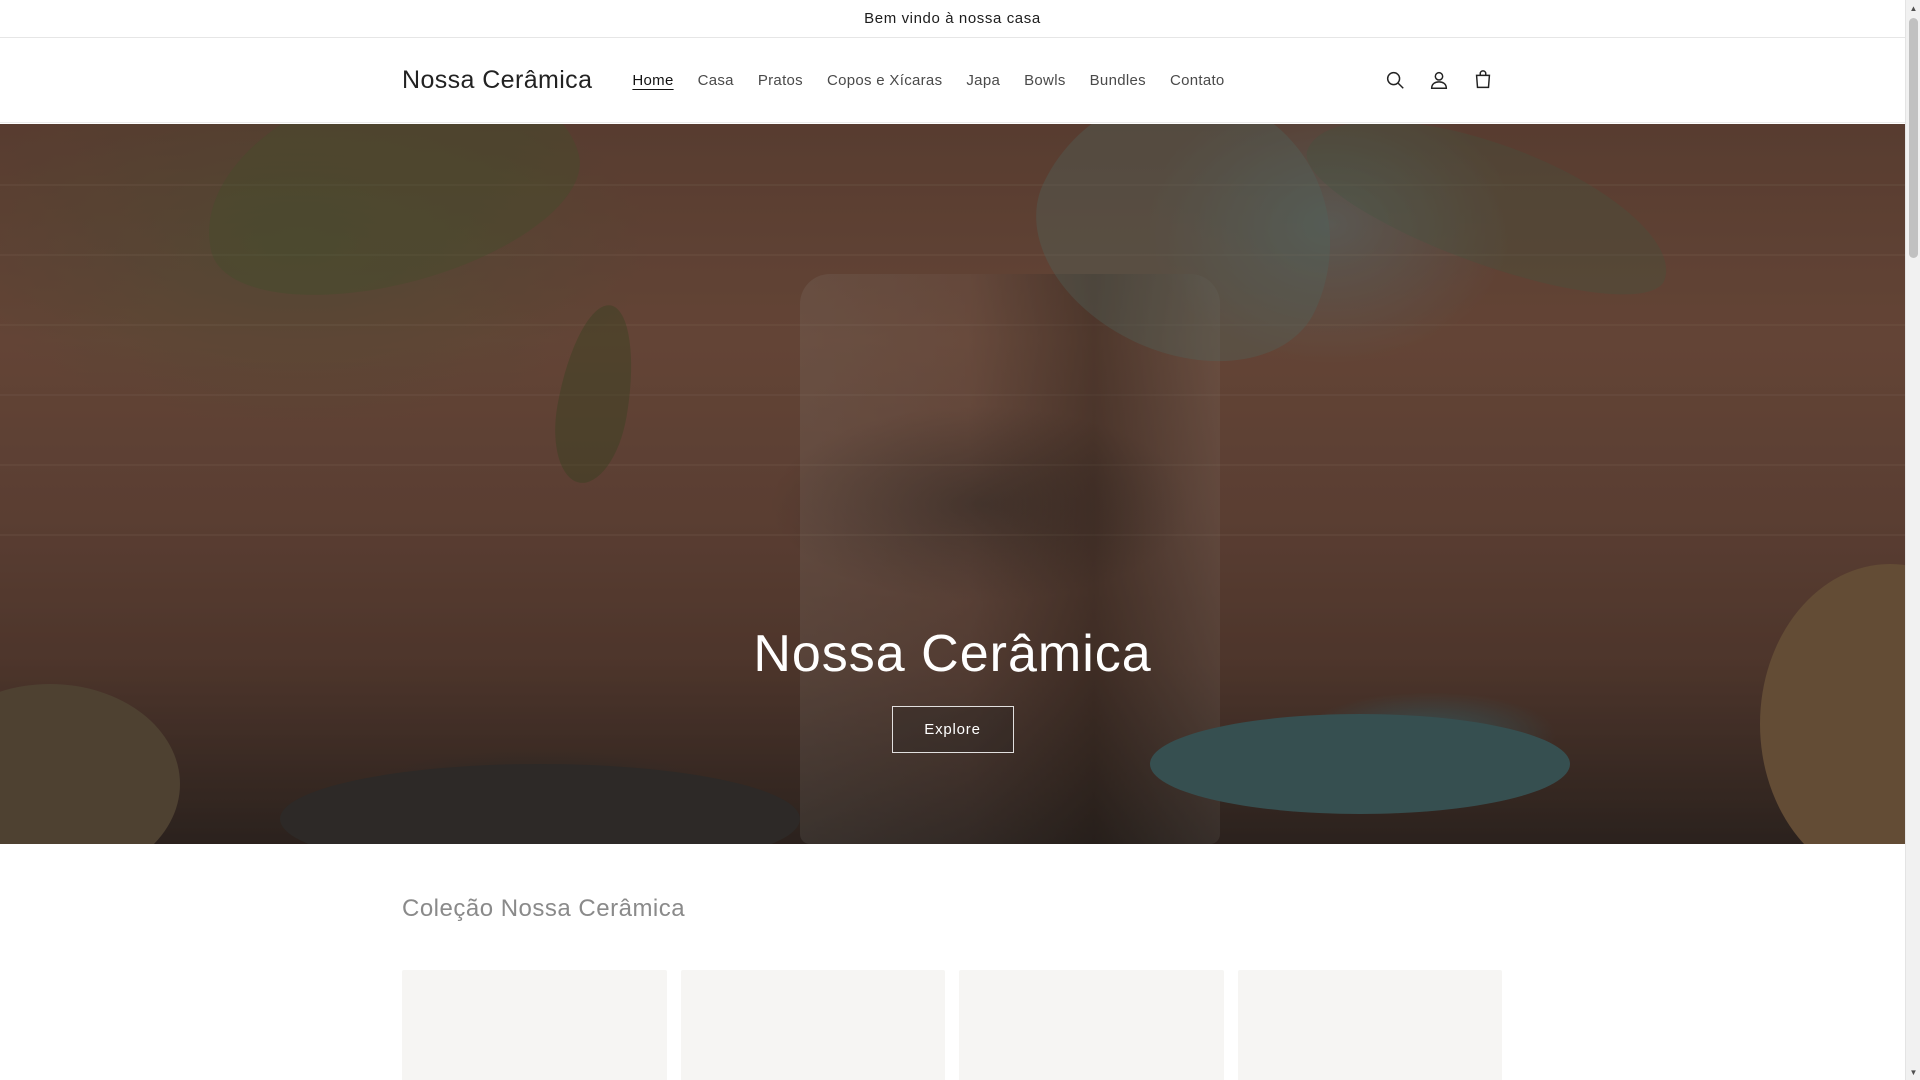 This screenshot has height=1080, width=1920. I want to click on product-grid, so click(952, 1025).